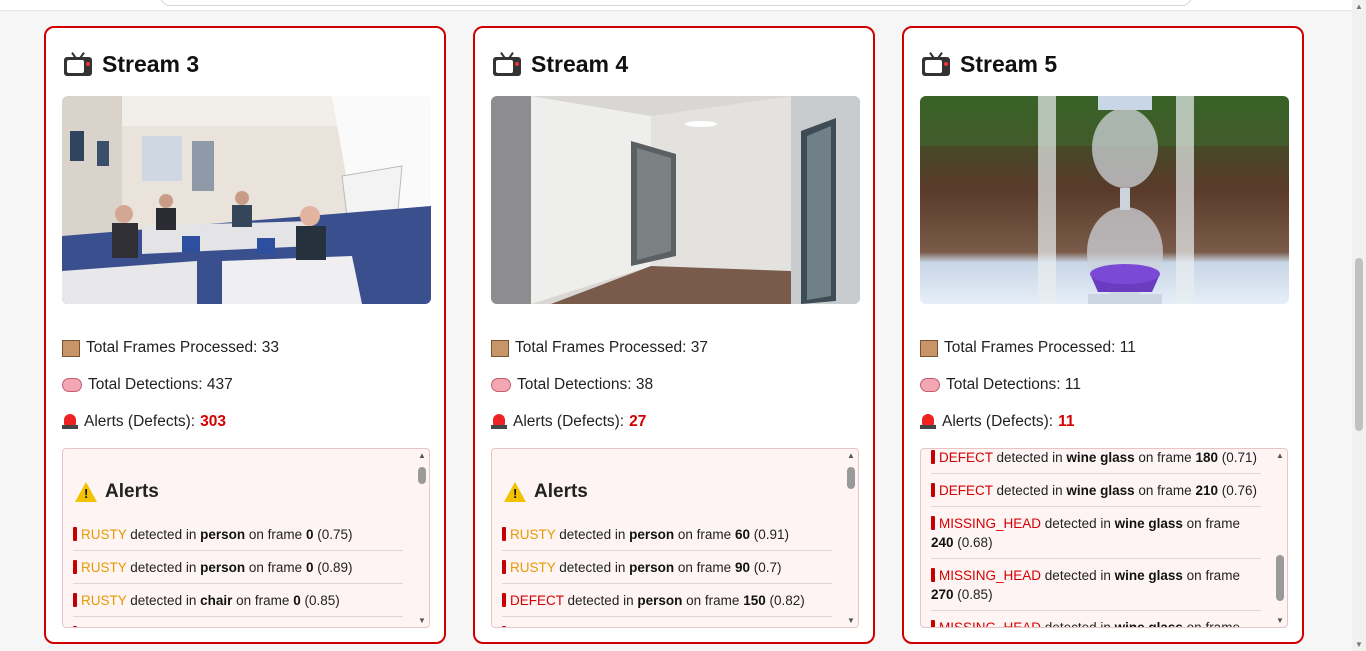 This screenshot has width=1366, height=651. I want to click on alert-confidence: (0.68), so click(975, 542).